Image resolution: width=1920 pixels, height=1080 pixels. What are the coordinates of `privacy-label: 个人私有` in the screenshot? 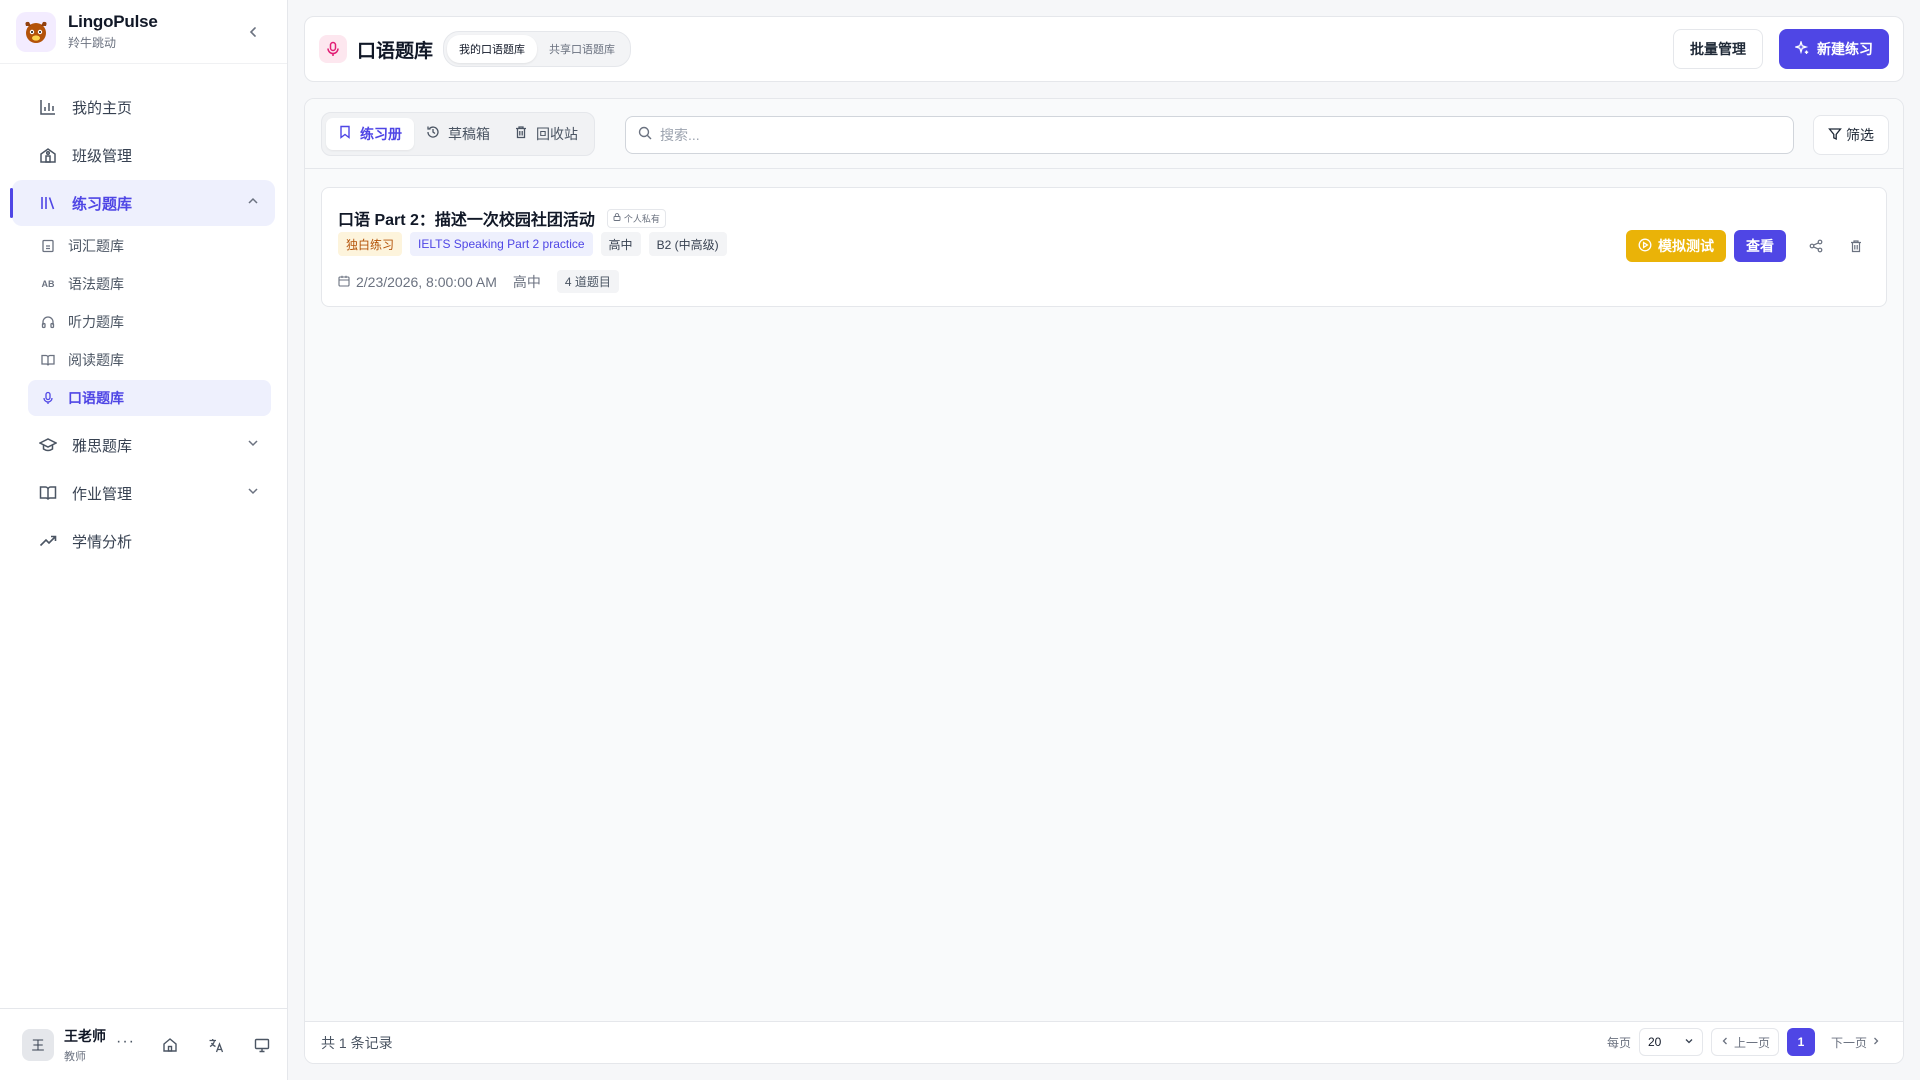 It's located at (641, 218).